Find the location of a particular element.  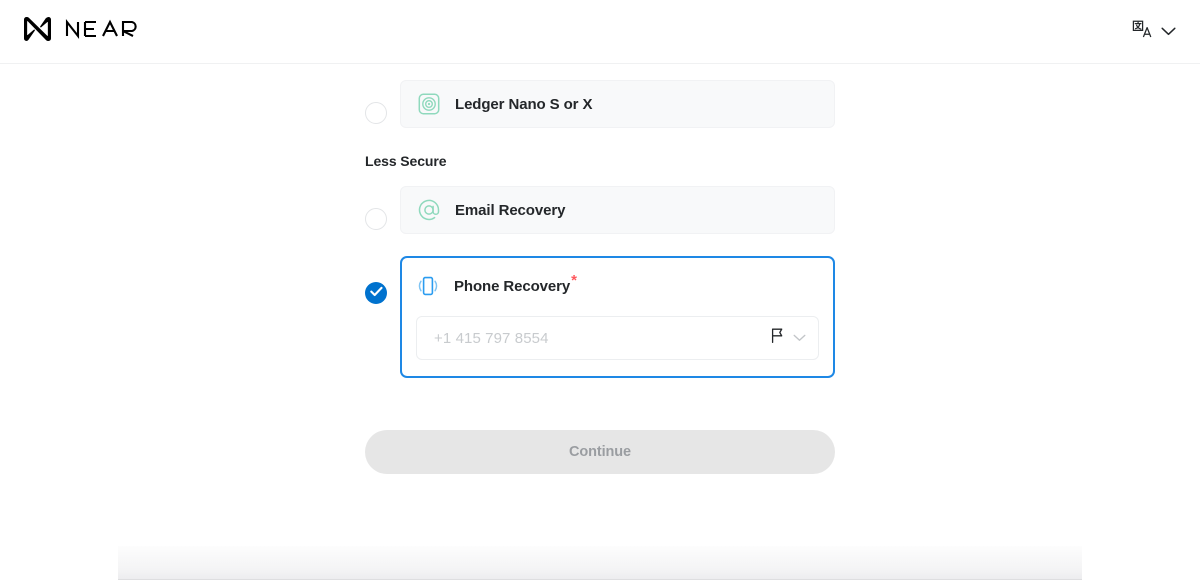

flag-icon is located at coordinates (777, 338).